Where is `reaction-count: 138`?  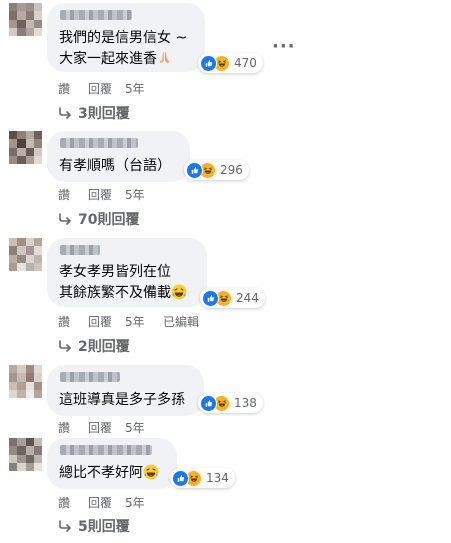 reaction-count: 138 is located at coordinates (245, 403).